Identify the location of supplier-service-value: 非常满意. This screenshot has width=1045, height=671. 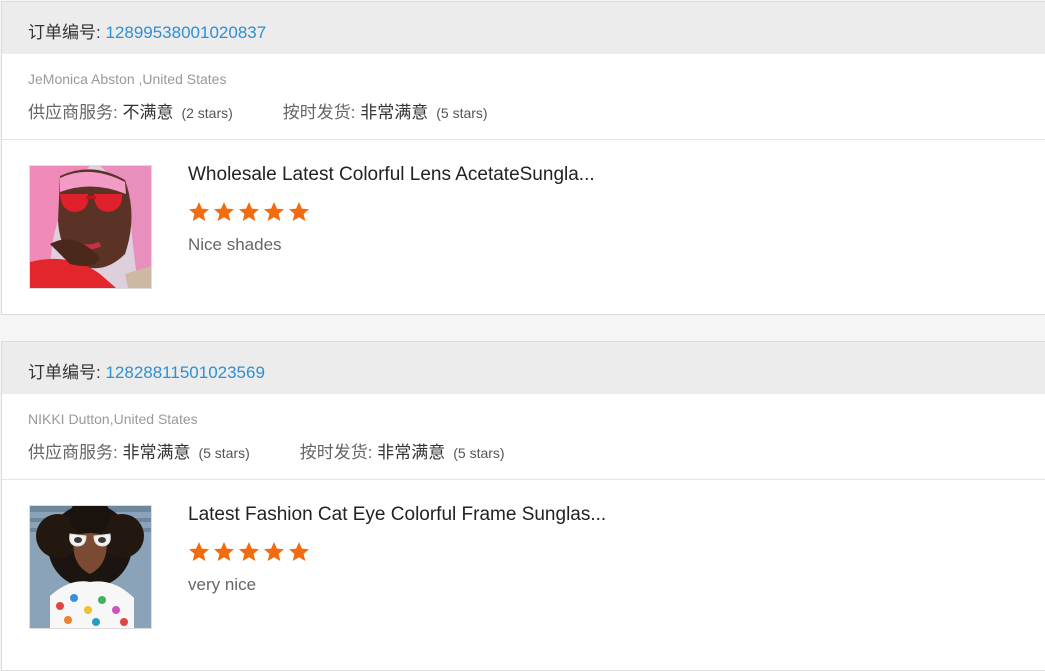
(156, 452).